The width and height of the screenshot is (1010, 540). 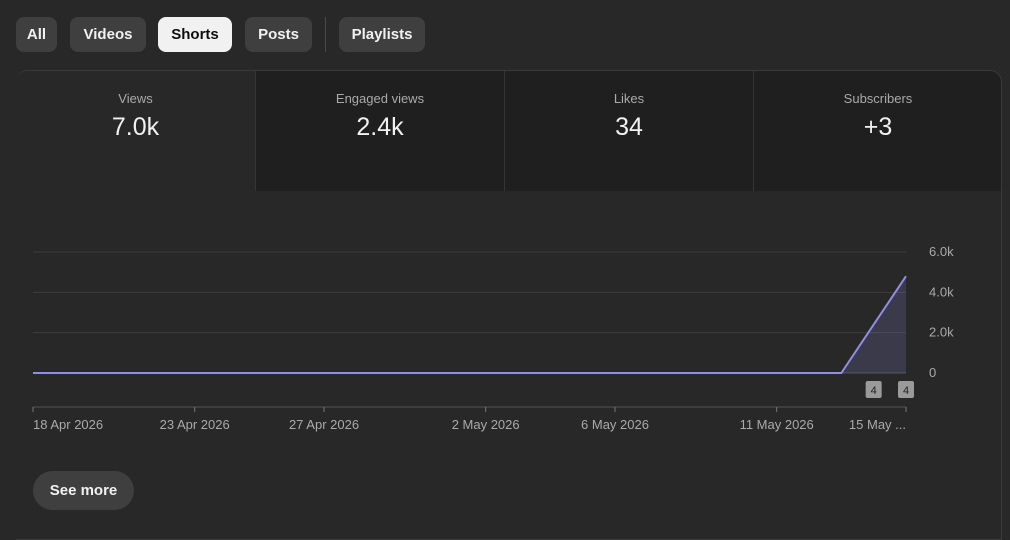 I want to click on metric-label: Likes, so click(x=629, y=98).